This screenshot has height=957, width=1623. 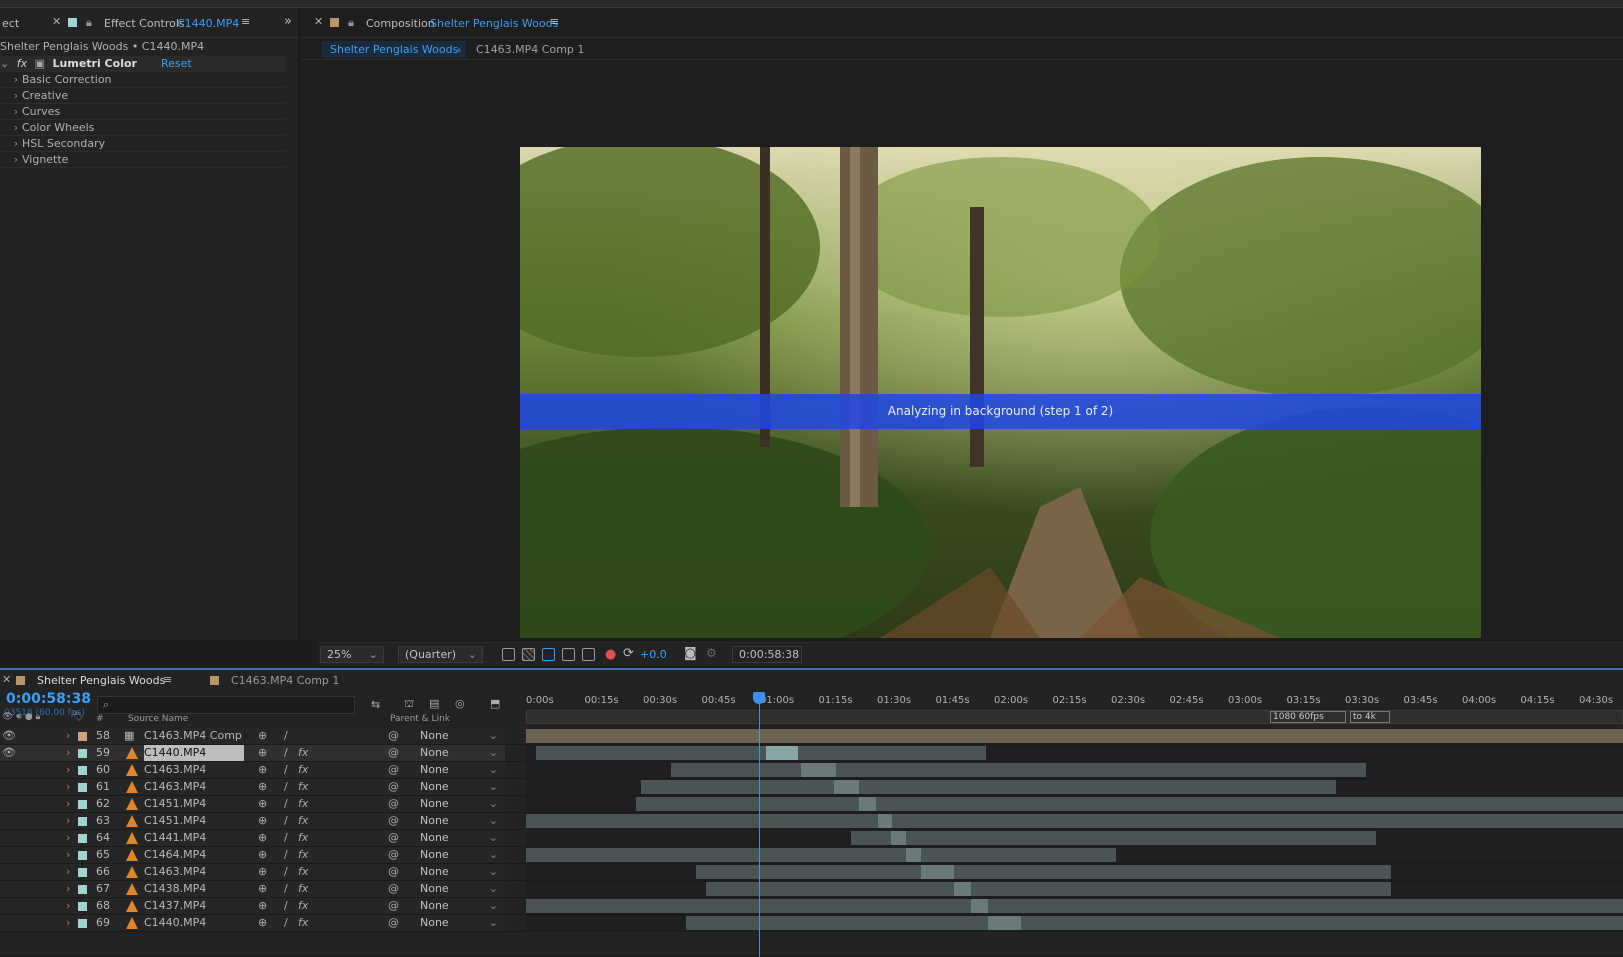 I want to click on layer-row: › 64 C1441.MP4 ⊕ / fx @ None ⌄, so click(x=811, y=838).